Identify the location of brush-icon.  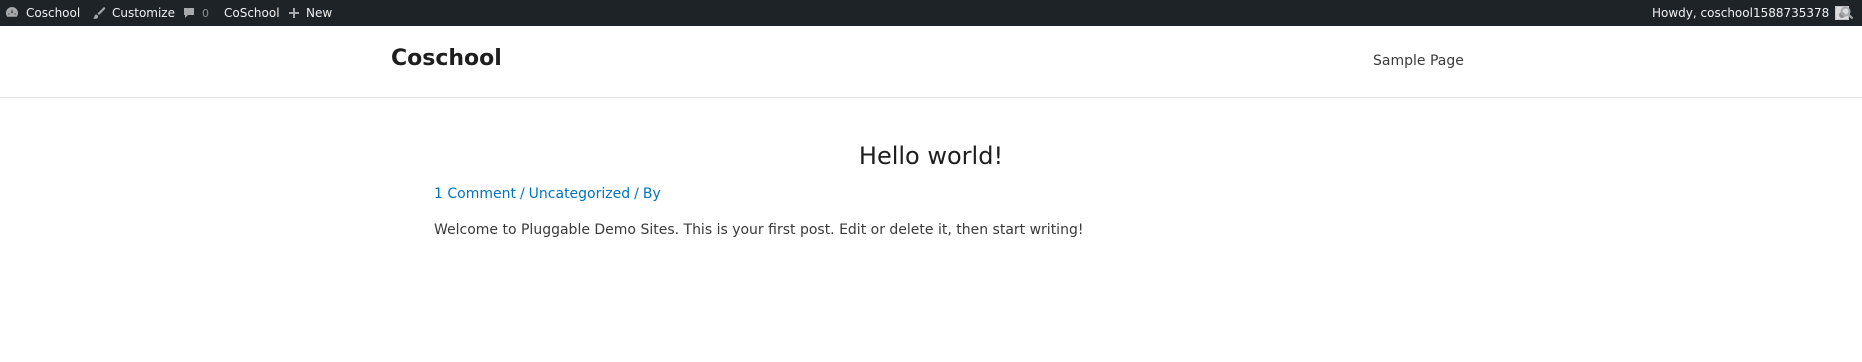
(98, 13).